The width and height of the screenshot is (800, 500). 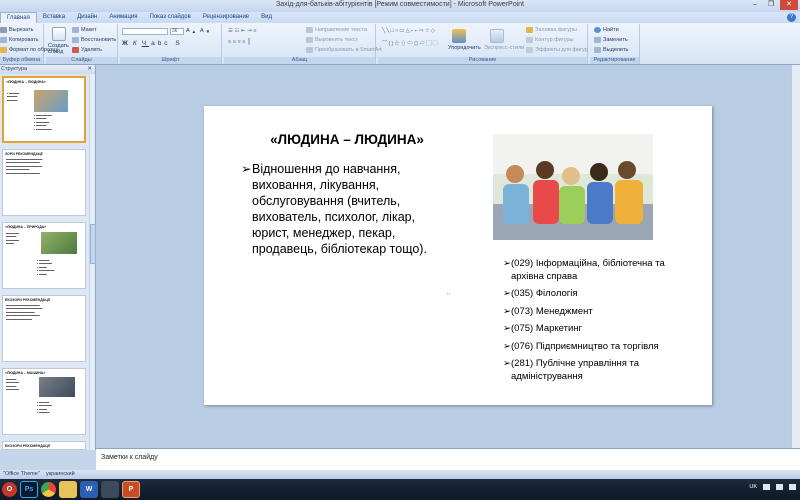 I want to click on font-group: 36 A ▲ A ▼ Ж К Чabc S Шрифт, so click(x=171, y=44).